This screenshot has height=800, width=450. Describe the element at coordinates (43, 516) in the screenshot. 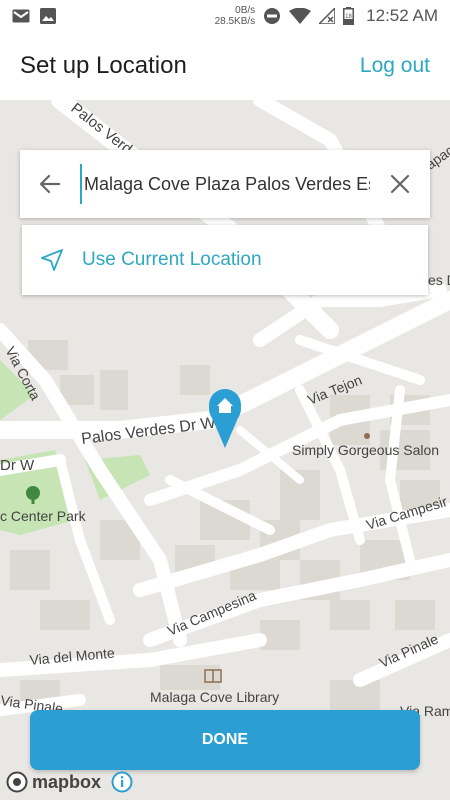

I see `map-label-civic-center-park: c Center Park` at that location.